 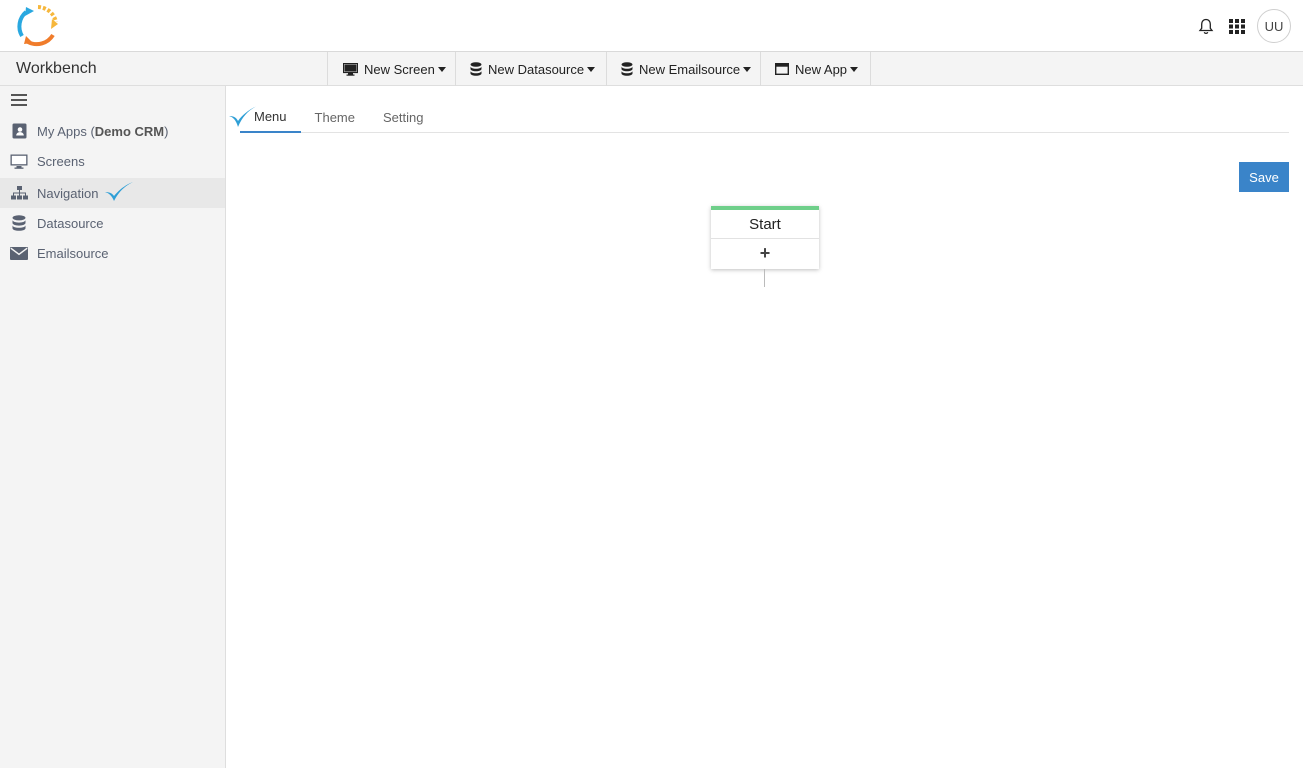 I want to click on header-actions: UU, so click(x=1243, y=26).